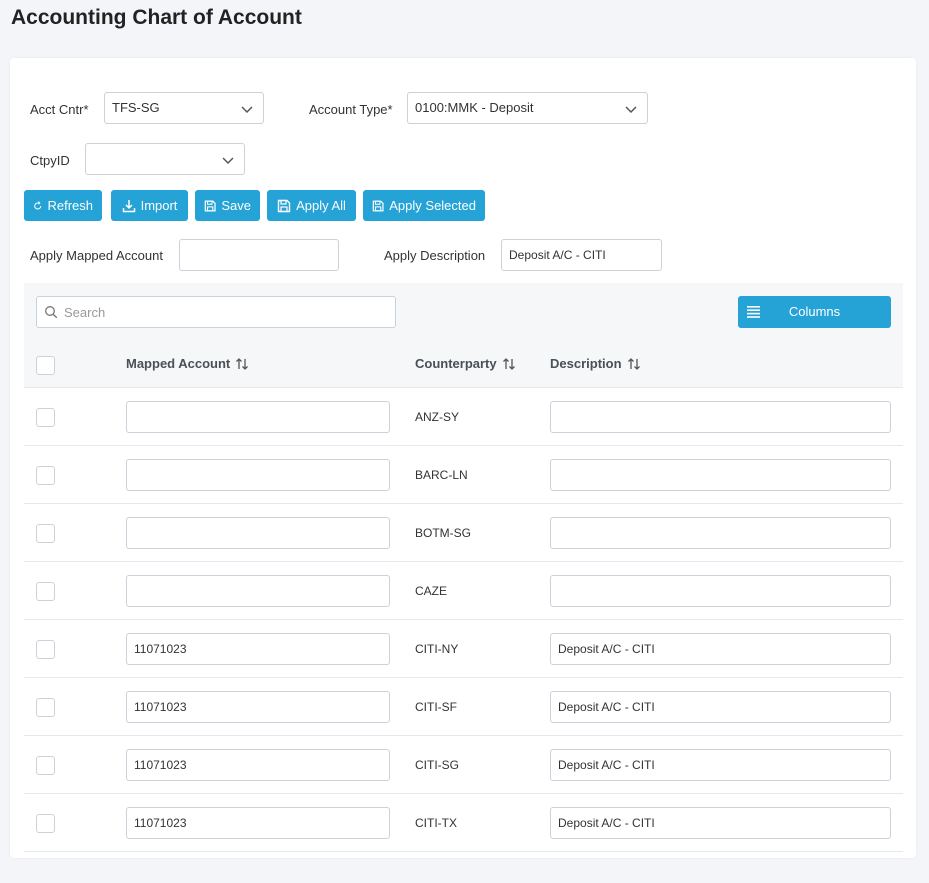  What do you see at coordinates (753, 312) in the screenshot?
I see `list-icon` at bounding box center [753, 312].